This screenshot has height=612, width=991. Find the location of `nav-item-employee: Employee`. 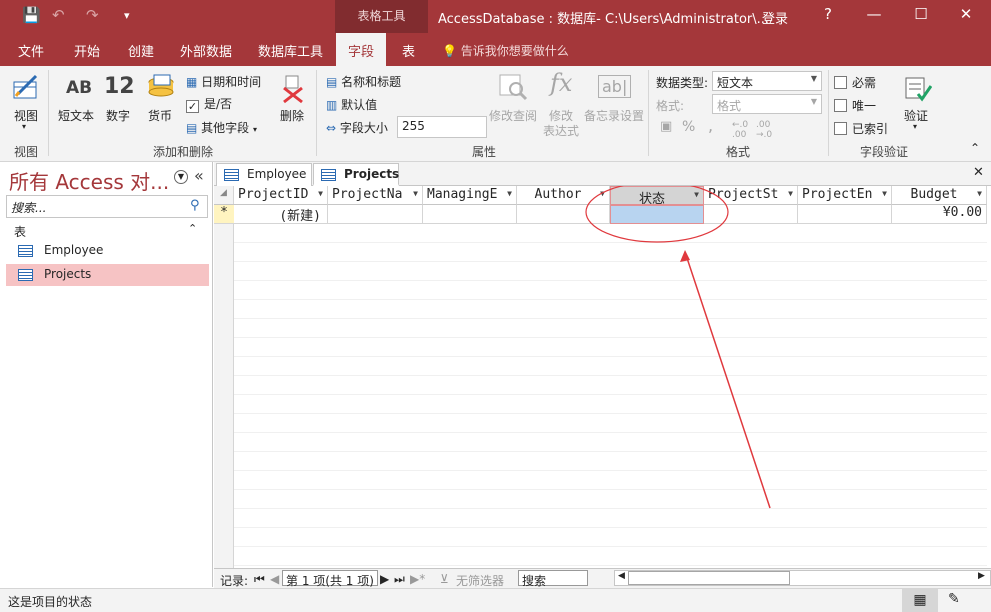

nav-item-employee: Employee is located at coordinates (107, 251).